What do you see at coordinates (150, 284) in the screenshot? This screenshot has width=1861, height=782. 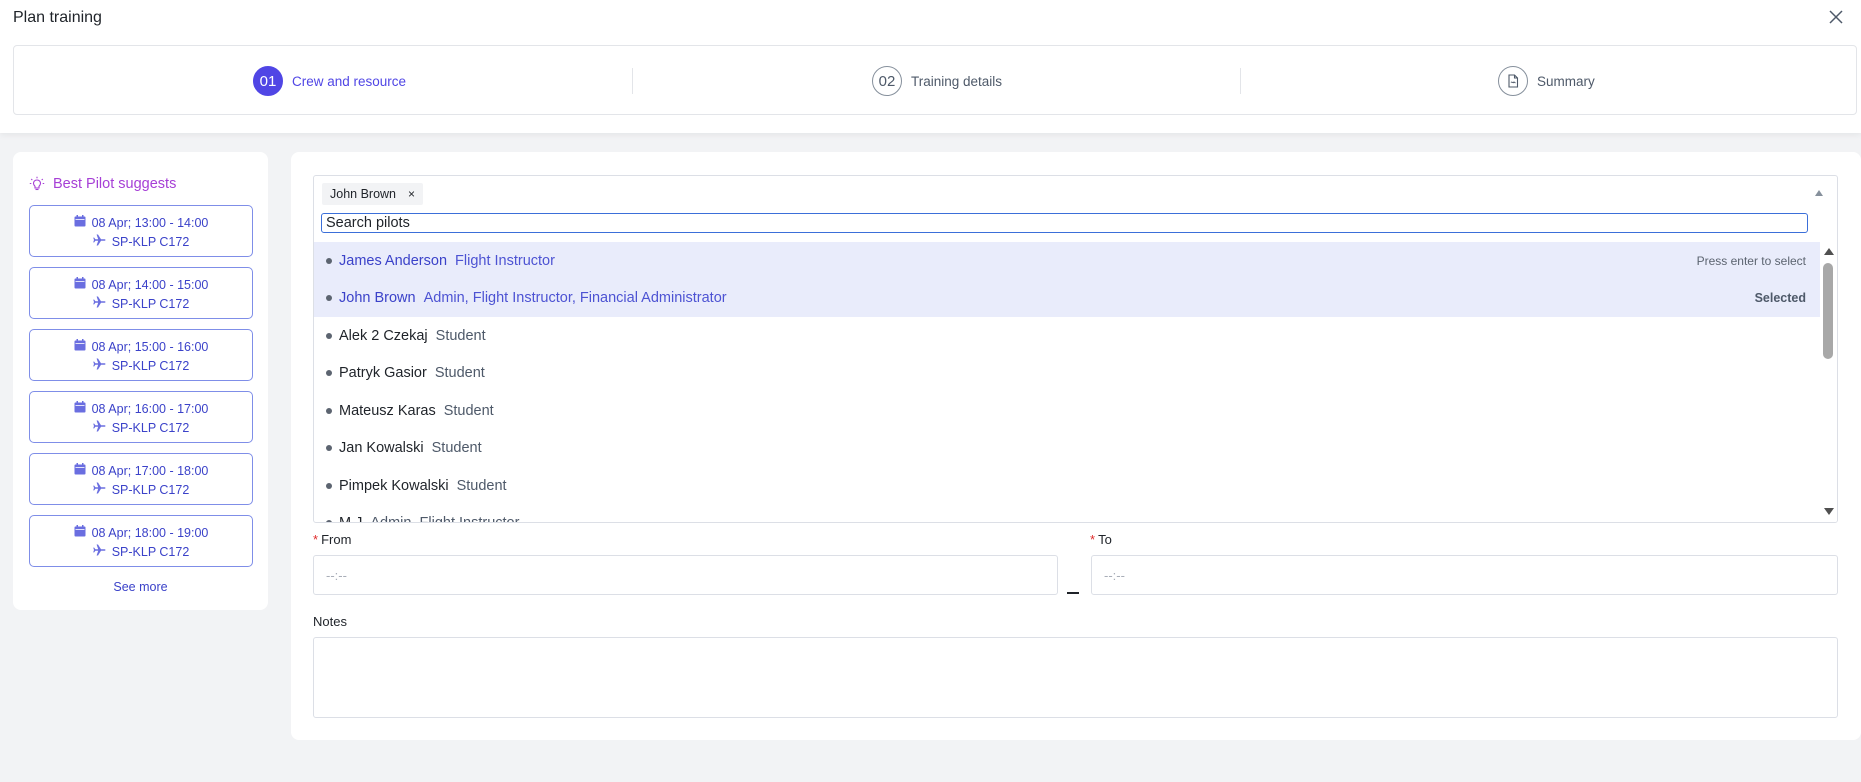 I see `slot-time: 08 Apr; 14:00 - 15:00` at bounding box center [150, 284].